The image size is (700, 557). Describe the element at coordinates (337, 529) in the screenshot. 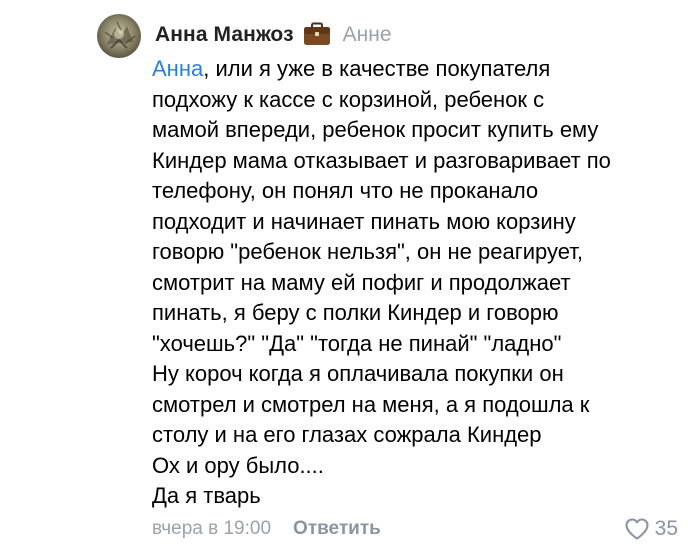

I see `reply-button: Ответить` at that location.